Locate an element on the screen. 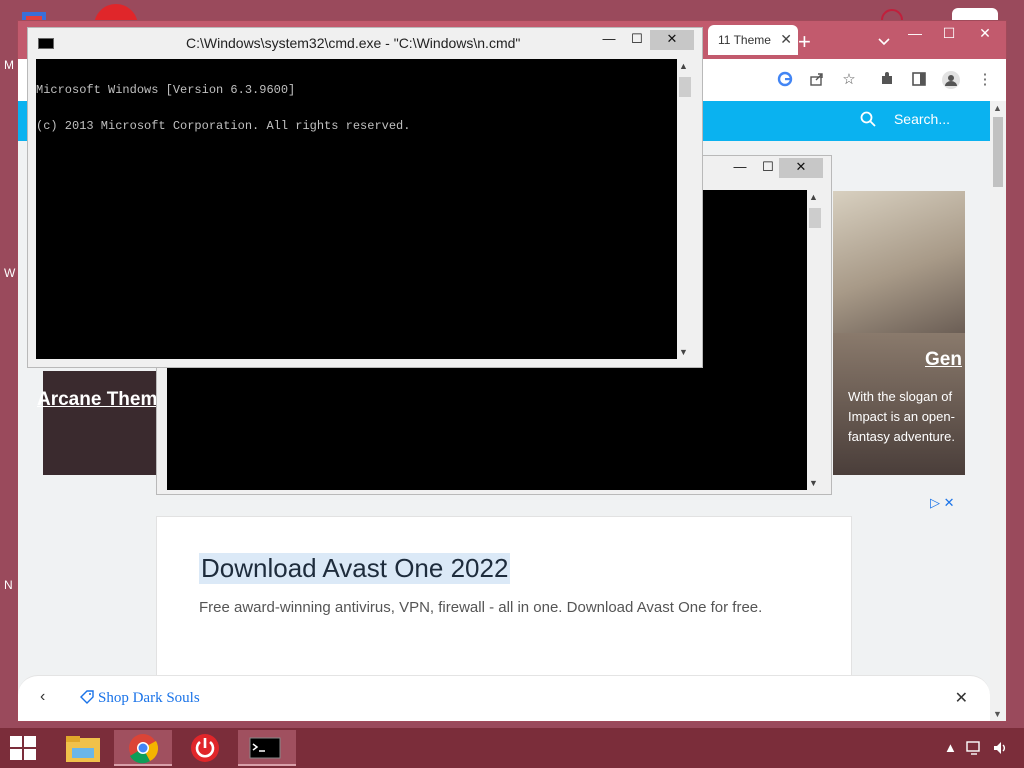  side-panel-icon is located at coordinates (919, 80).